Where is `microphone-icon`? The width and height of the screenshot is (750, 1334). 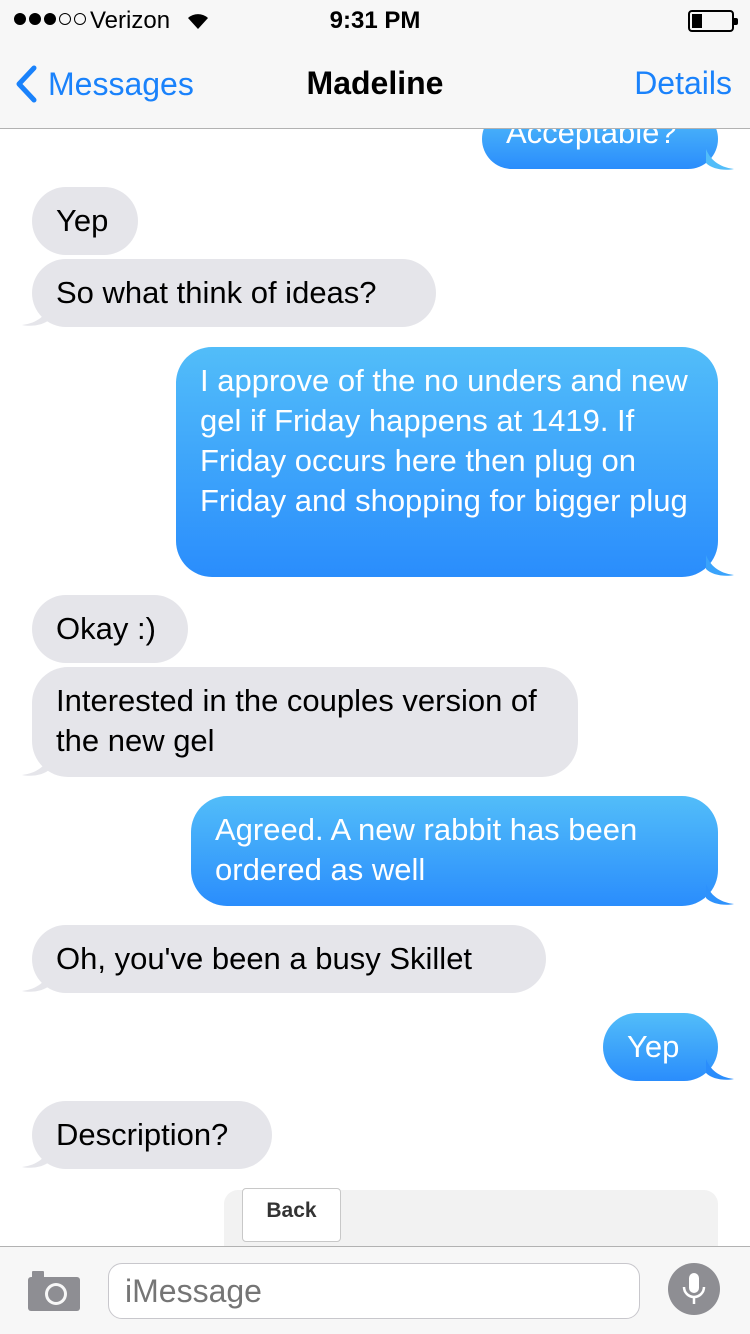
microphone-icon is located at coordinates (694, 1289).